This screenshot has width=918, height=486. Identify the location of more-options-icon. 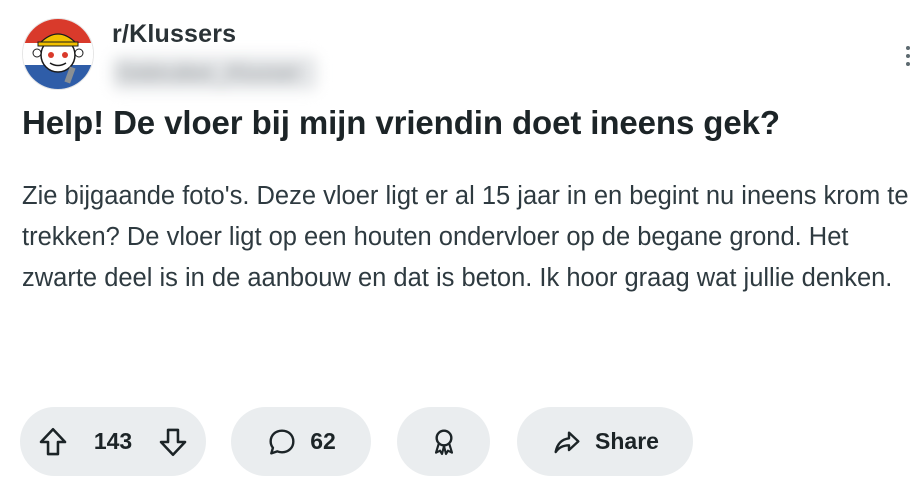
(910, 56).